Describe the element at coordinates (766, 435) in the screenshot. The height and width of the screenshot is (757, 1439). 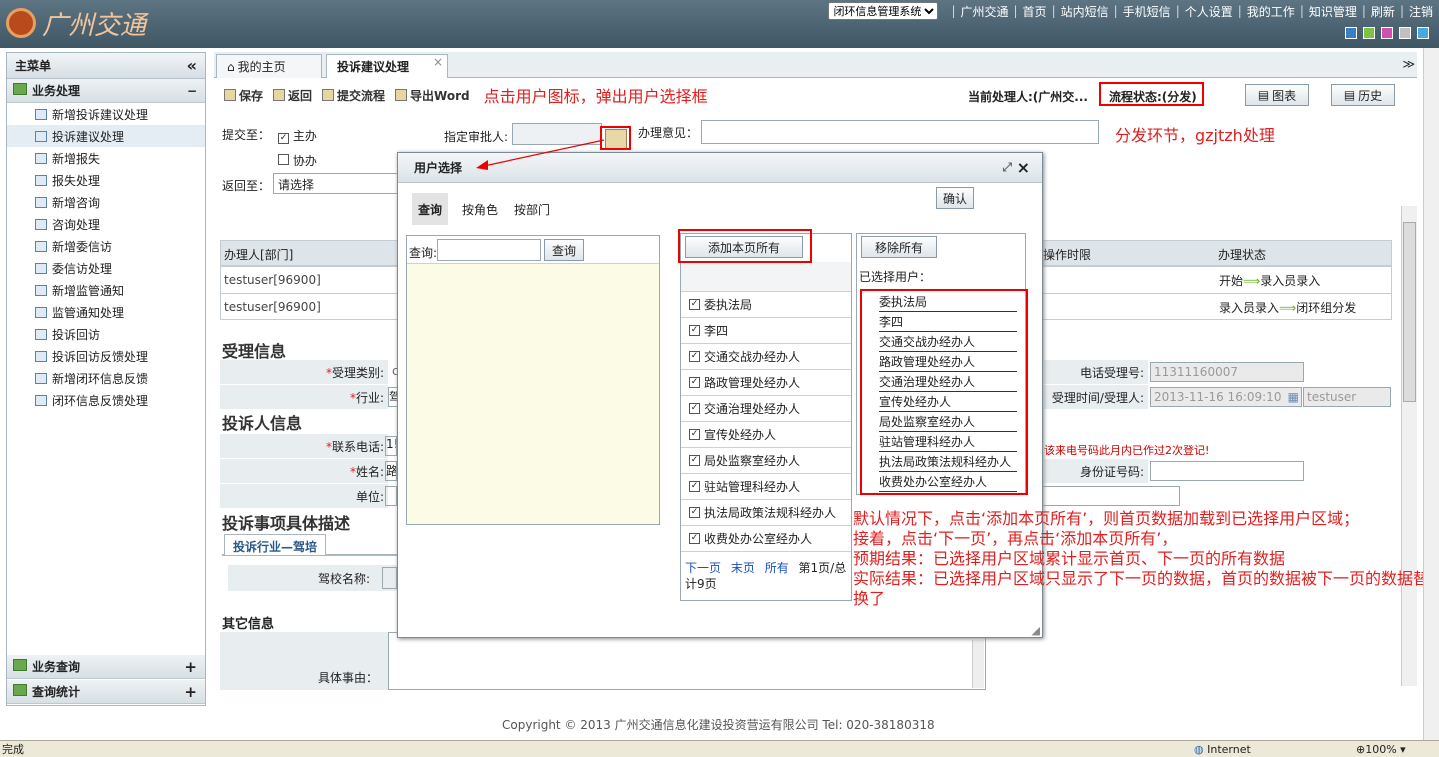
I see `user-row: ✓ 宣传处经办人` at that location.